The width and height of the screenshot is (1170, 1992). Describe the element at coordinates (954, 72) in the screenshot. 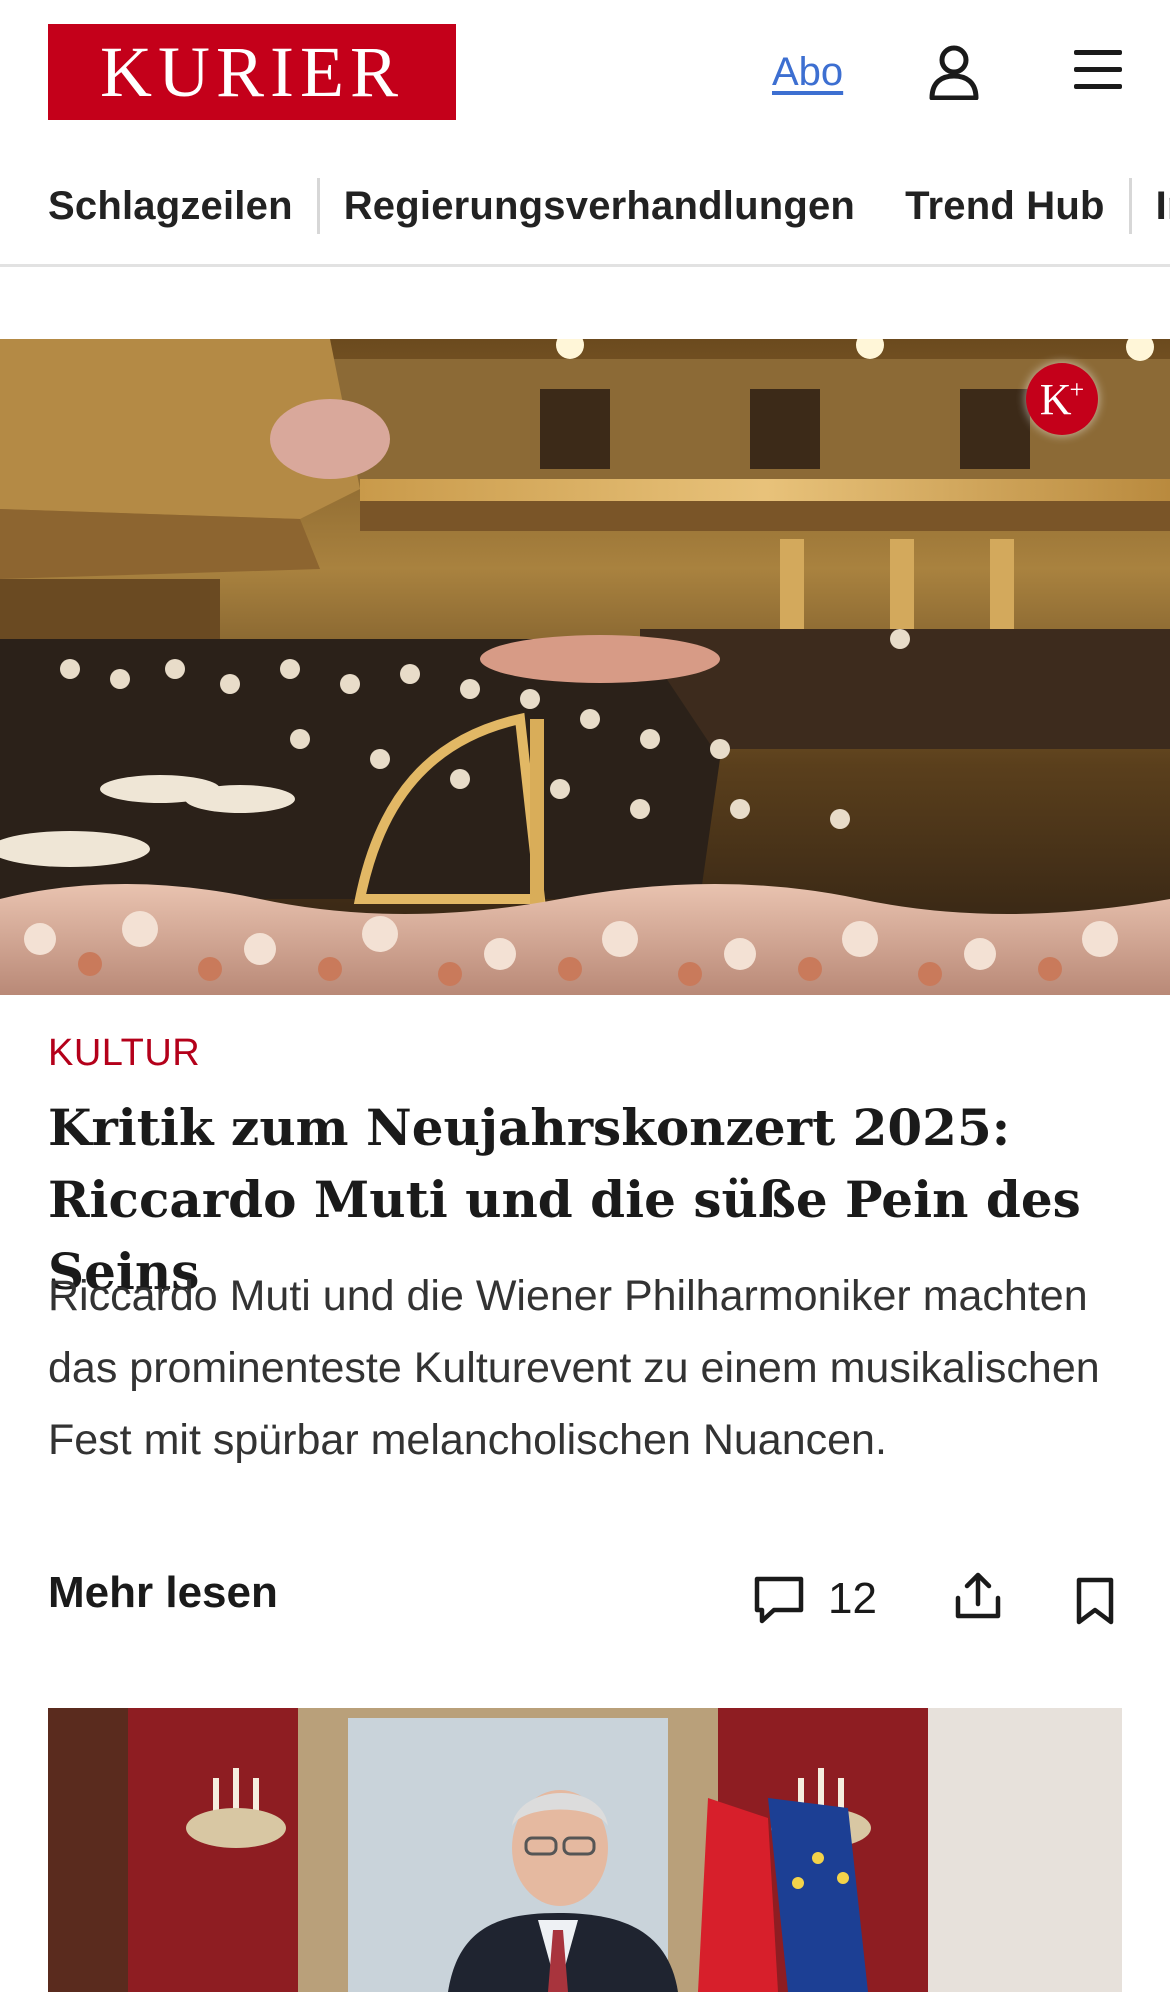

I see `user-icon` at that location.